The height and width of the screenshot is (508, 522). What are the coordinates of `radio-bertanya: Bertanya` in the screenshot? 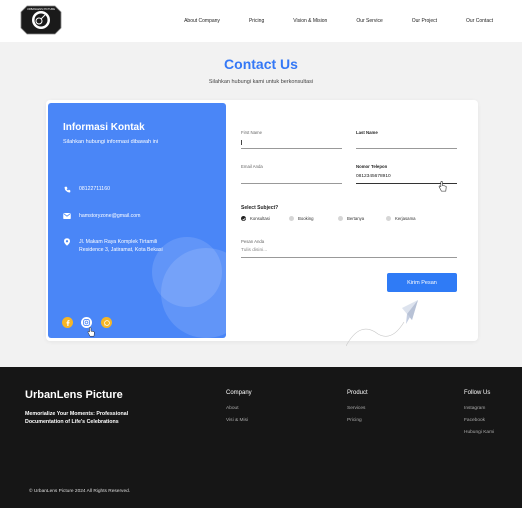 It's located at (351, 218).